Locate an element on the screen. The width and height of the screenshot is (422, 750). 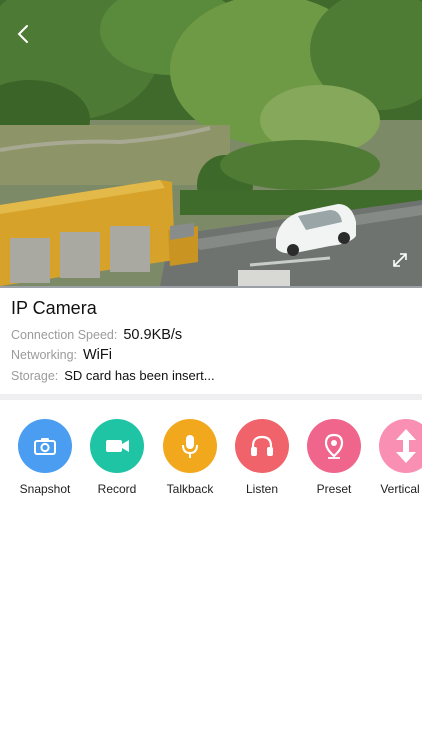
snapshot-circle is located at coordinates (45, 446).